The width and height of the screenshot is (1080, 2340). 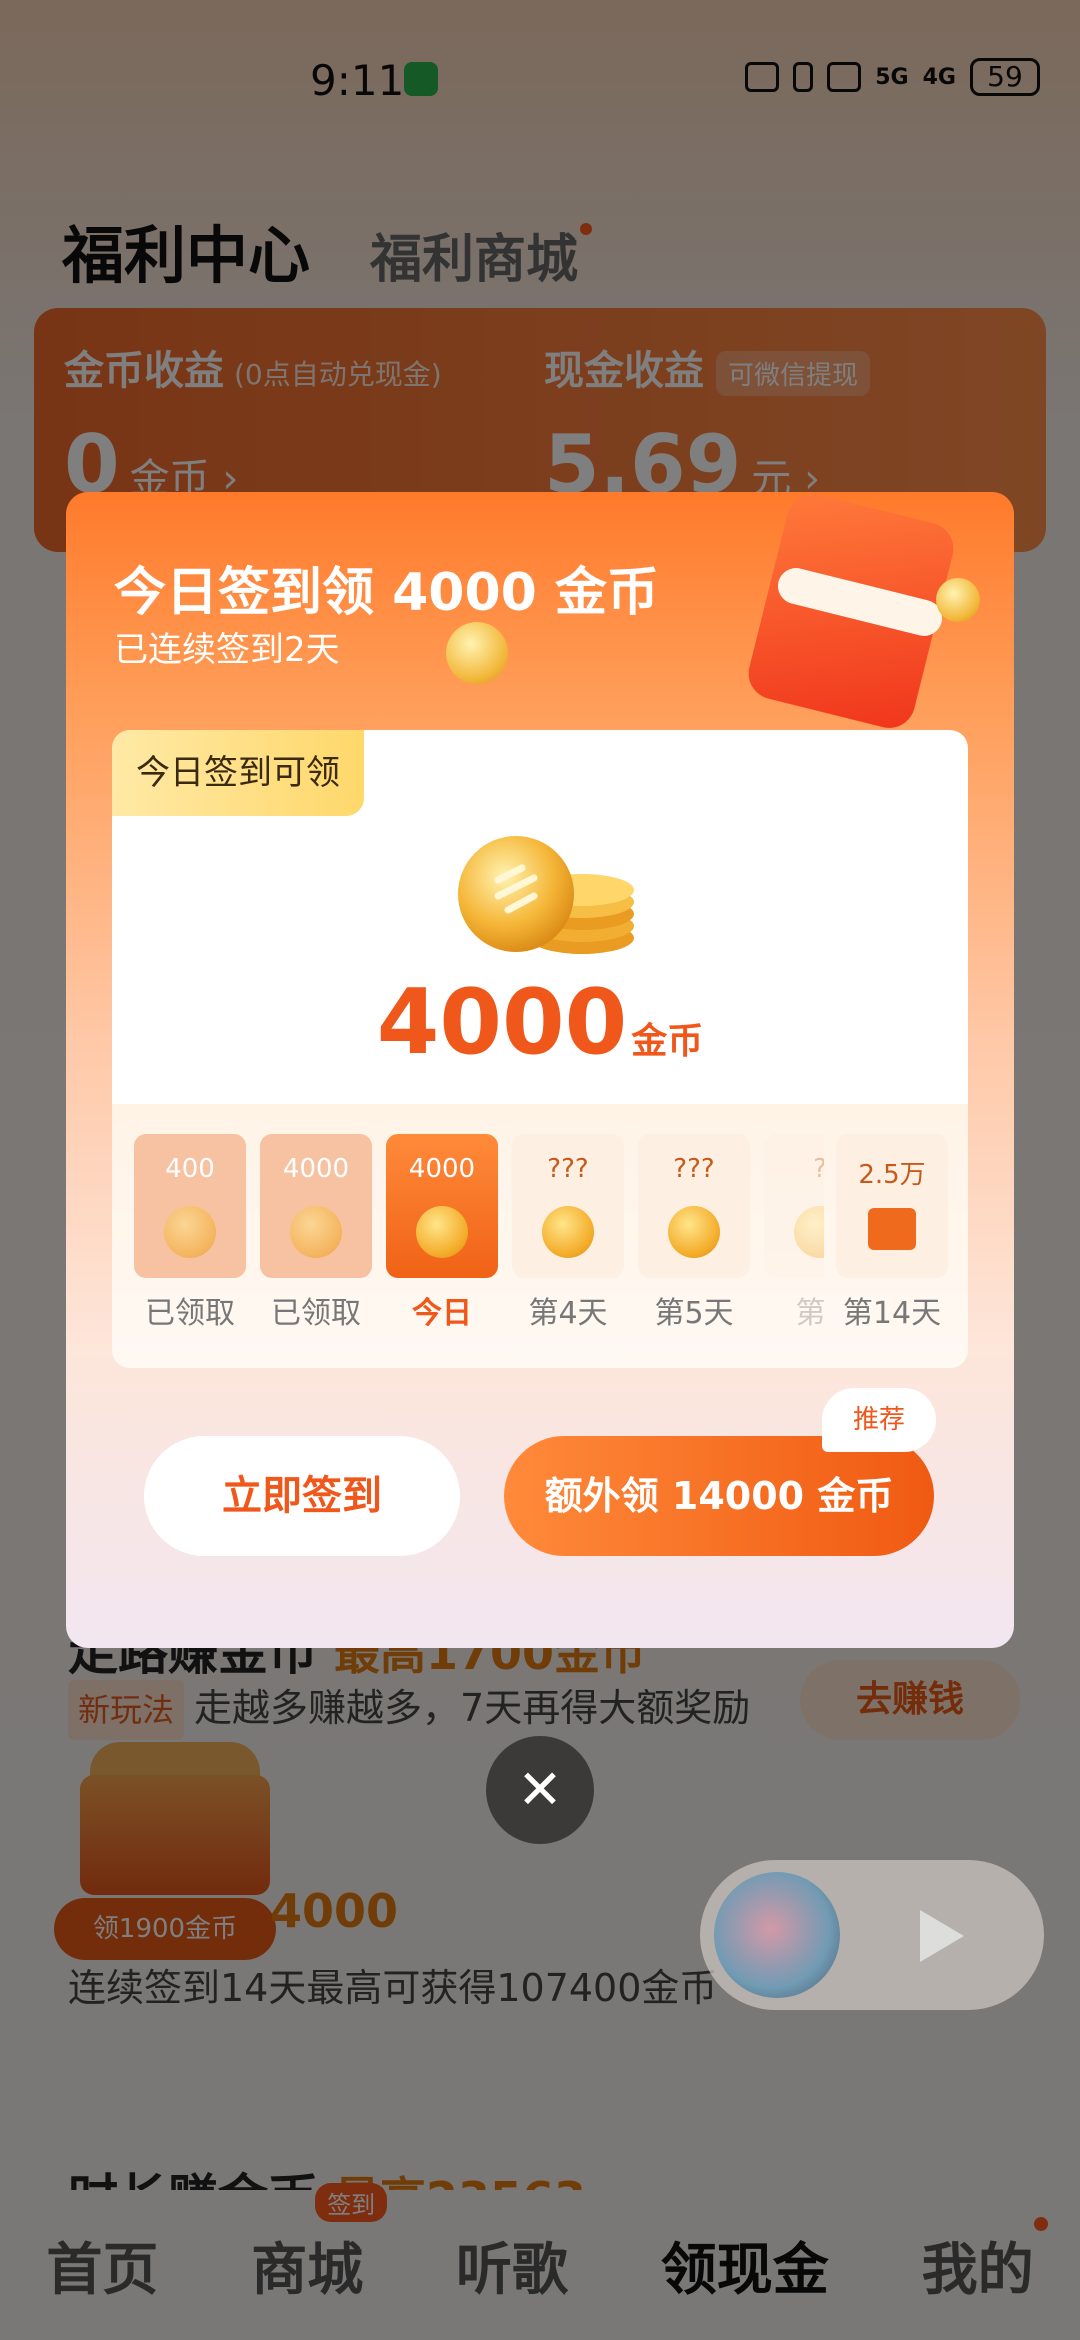 I want to click on day-2: 4000 已领取, so click(x=316, y=1233).